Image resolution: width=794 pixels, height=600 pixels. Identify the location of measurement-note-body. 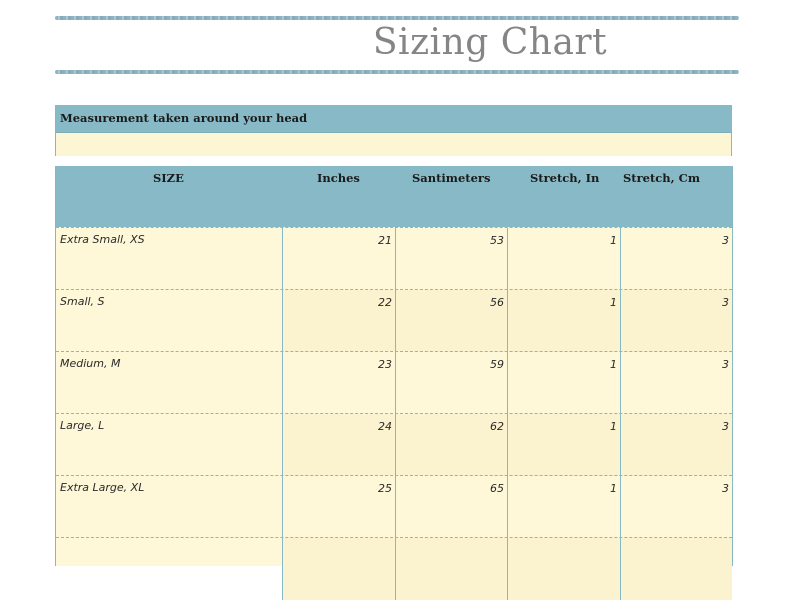
(393, 144).